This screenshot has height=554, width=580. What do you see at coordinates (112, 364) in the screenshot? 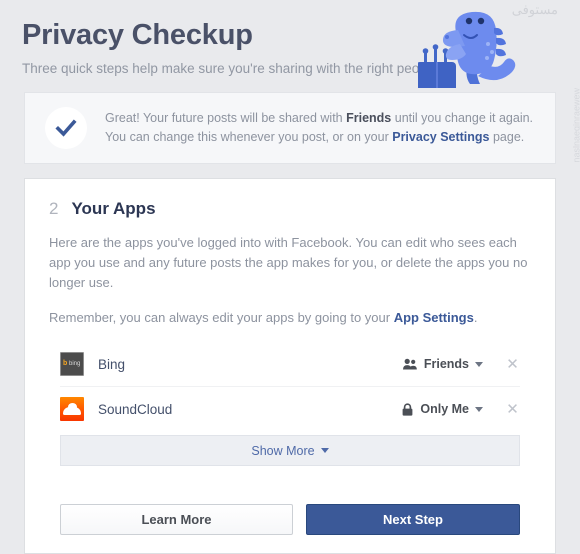
I see `app-name: Bing` at bounding box center [112, 364].